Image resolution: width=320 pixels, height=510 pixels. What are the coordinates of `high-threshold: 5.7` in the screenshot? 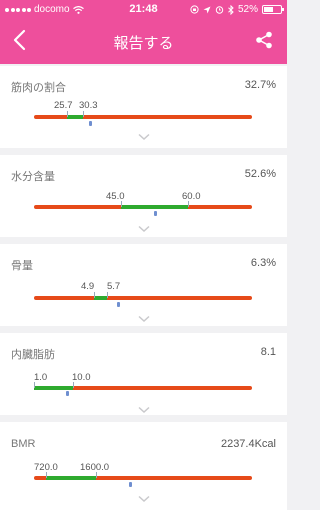 It's located at (114, 286).